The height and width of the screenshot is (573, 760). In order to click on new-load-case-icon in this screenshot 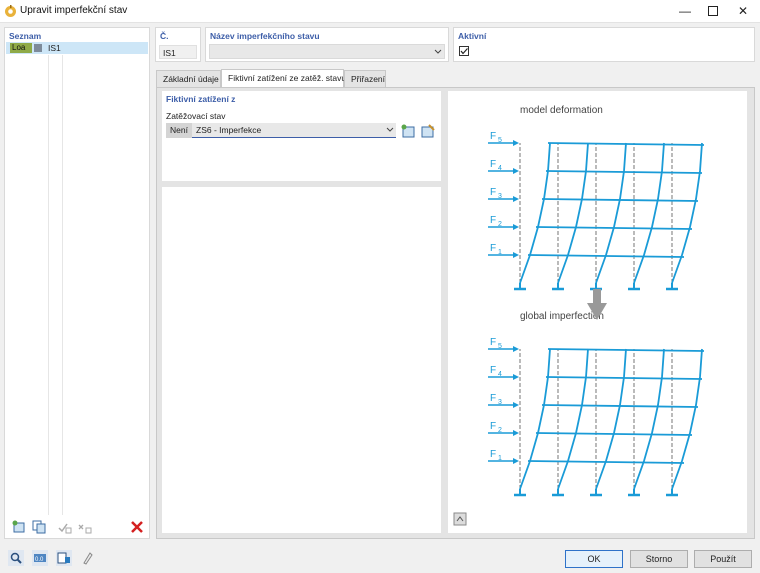, I will do `click(408, 131)`.